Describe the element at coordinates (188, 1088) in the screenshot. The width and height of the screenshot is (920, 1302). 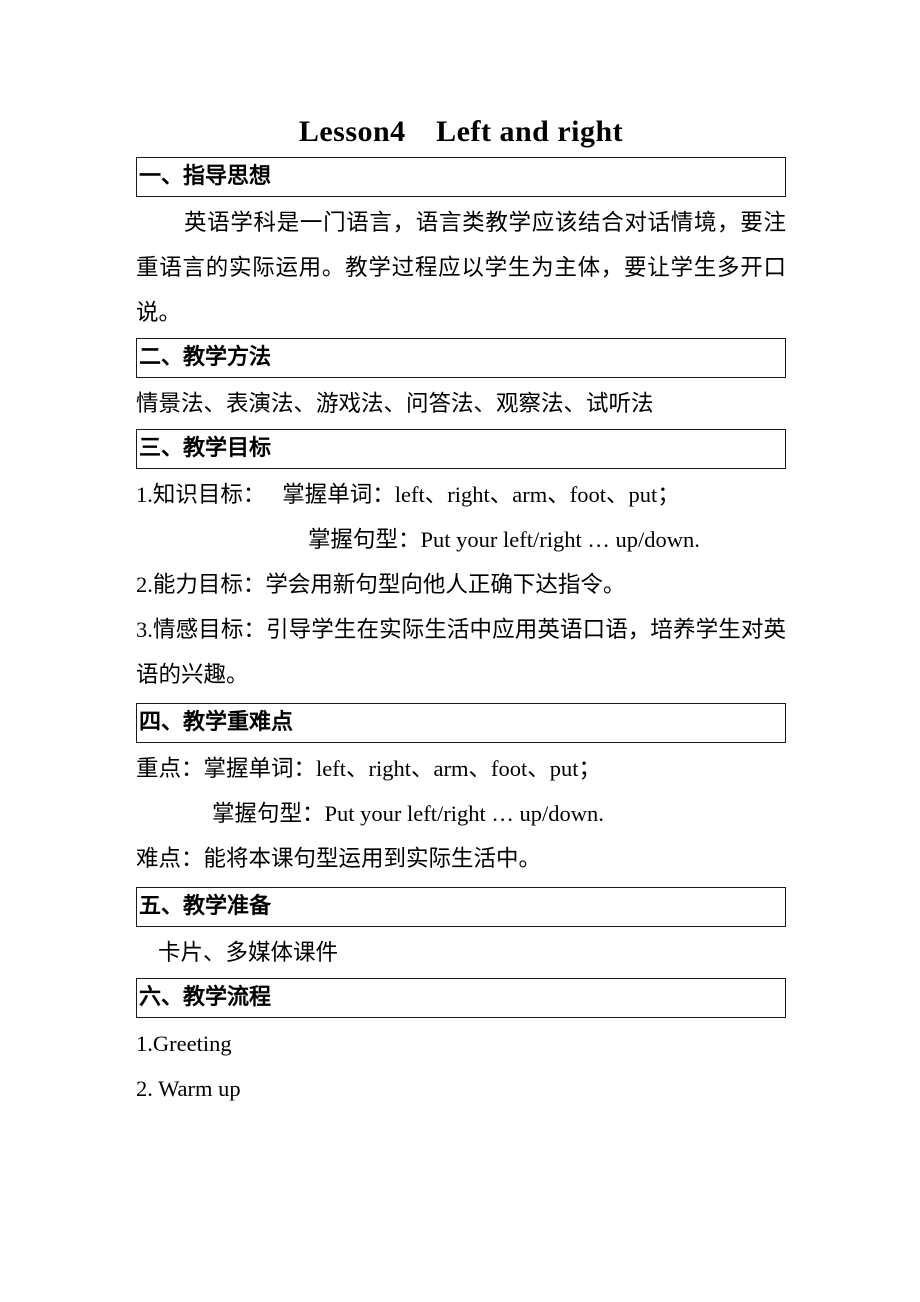
I see `procedure-step-2: 2. Warm up` at that location.